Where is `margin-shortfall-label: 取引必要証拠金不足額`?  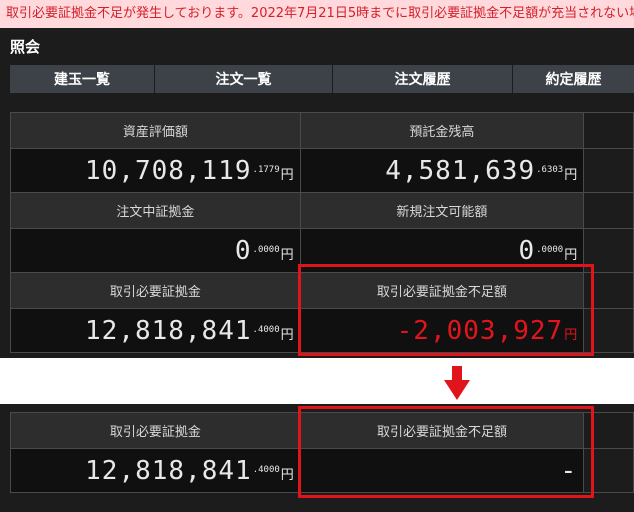
margin-shortfall-label: 取引必要証拠金不足額 is located at coordinates (442, 290).